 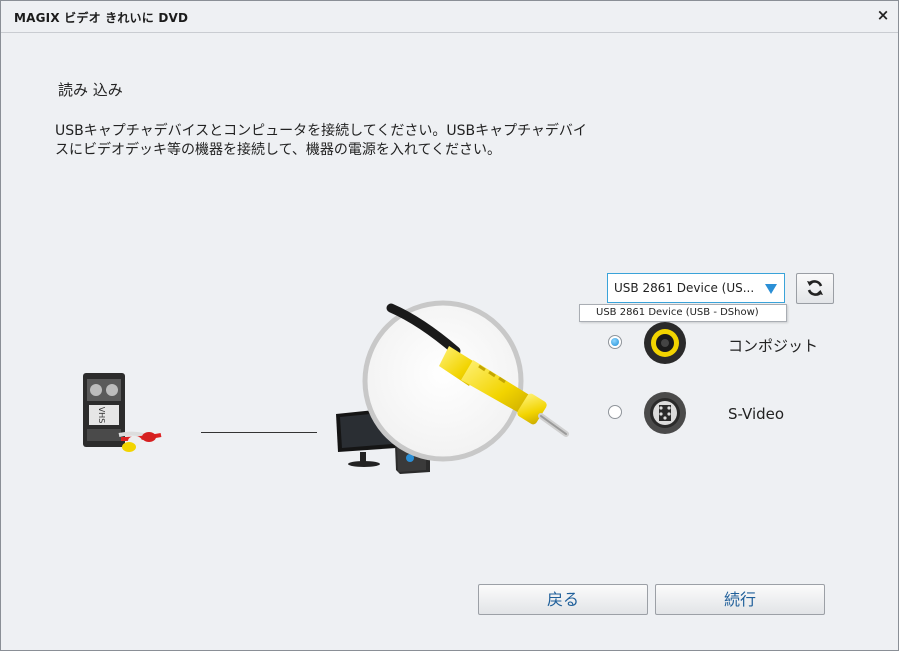 I want to click on svideo-label: S-Video, so click(x=756, y=414).